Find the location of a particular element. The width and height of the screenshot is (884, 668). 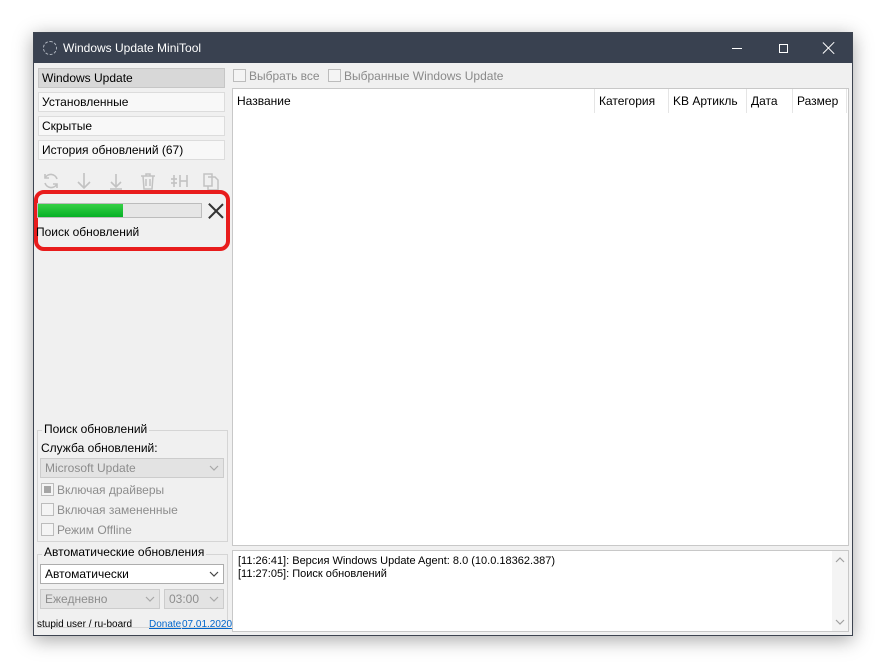

window-title: Windows Update MiniTool is located at coordinates (132, 48).